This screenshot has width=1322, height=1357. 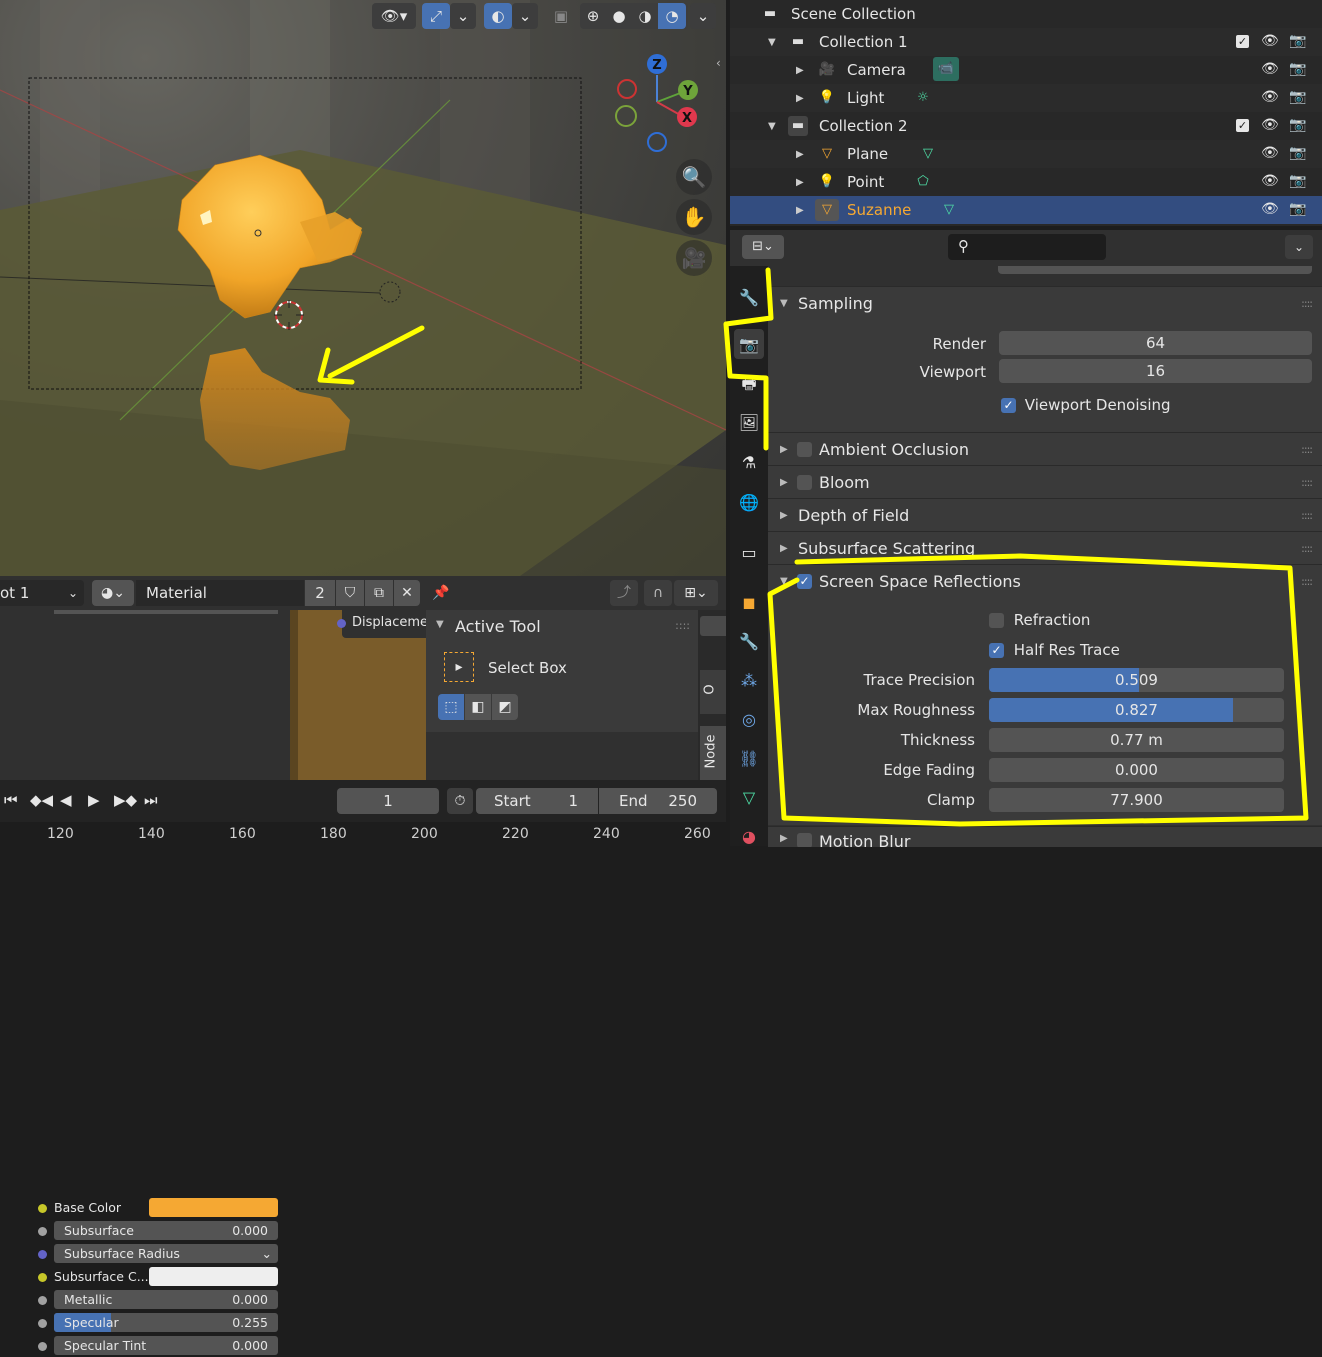 What do you see at coordinates (923, 182) in the screenshot?
I see `light-data-icon: ⬠` at bounding box center [923, 182].